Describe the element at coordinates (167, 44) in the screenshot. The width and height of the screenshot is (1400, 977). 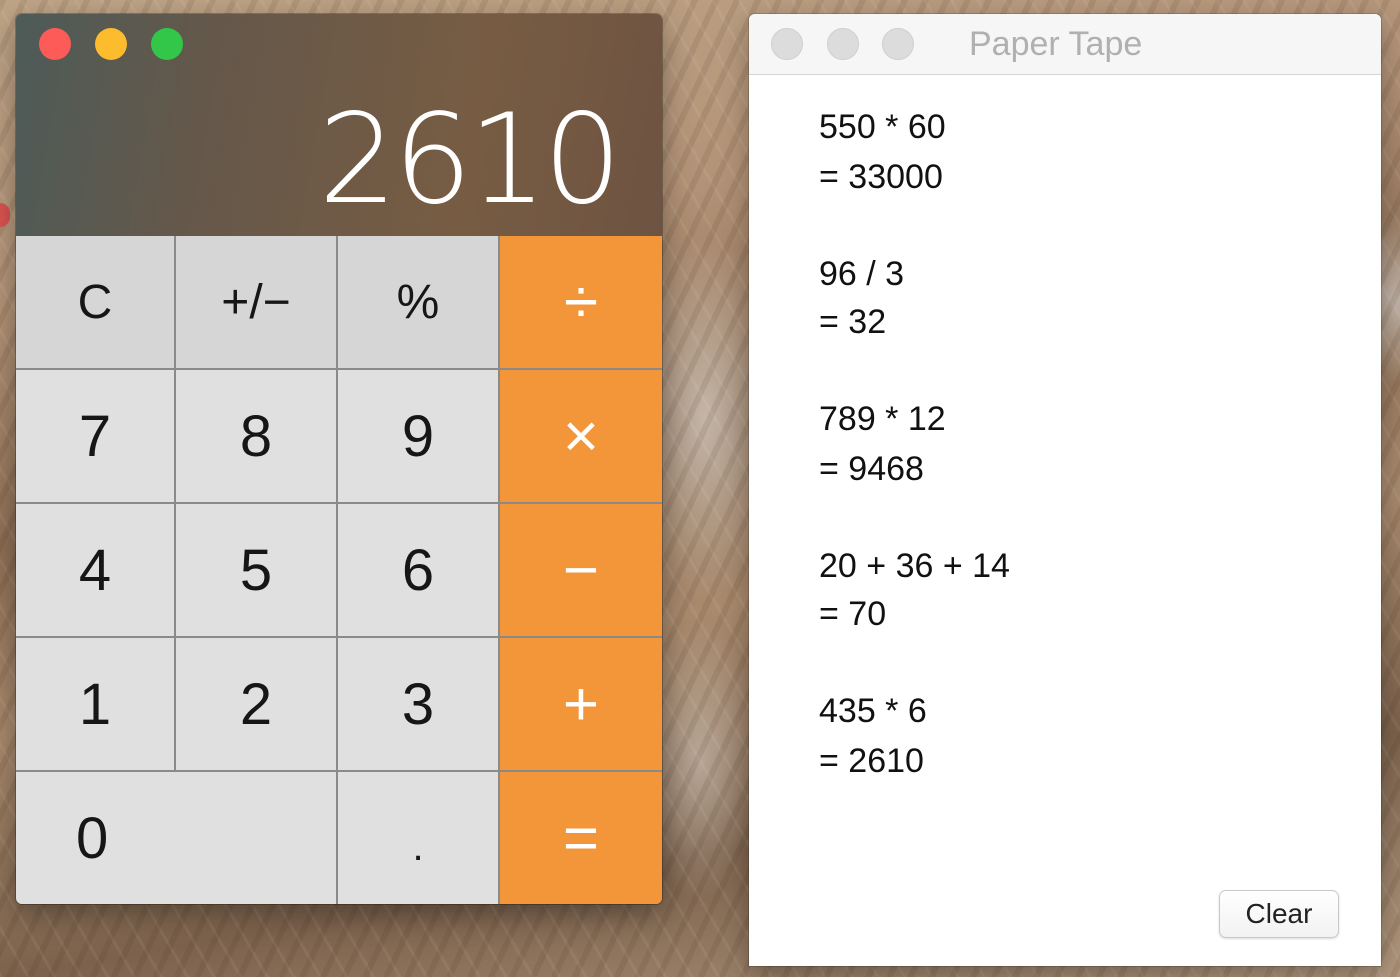
I see `maximize-button` at that location.